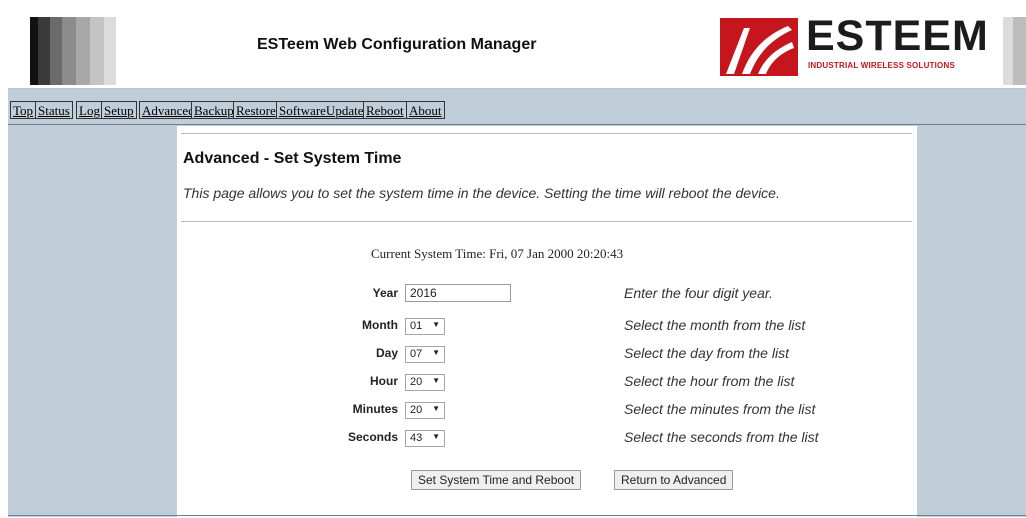 This screenshot has width=1026, height=518. What do you see at coordinates (416, 326) in the screenshot?
I see `month-select-value: 01` at bounding box center [416, 326].